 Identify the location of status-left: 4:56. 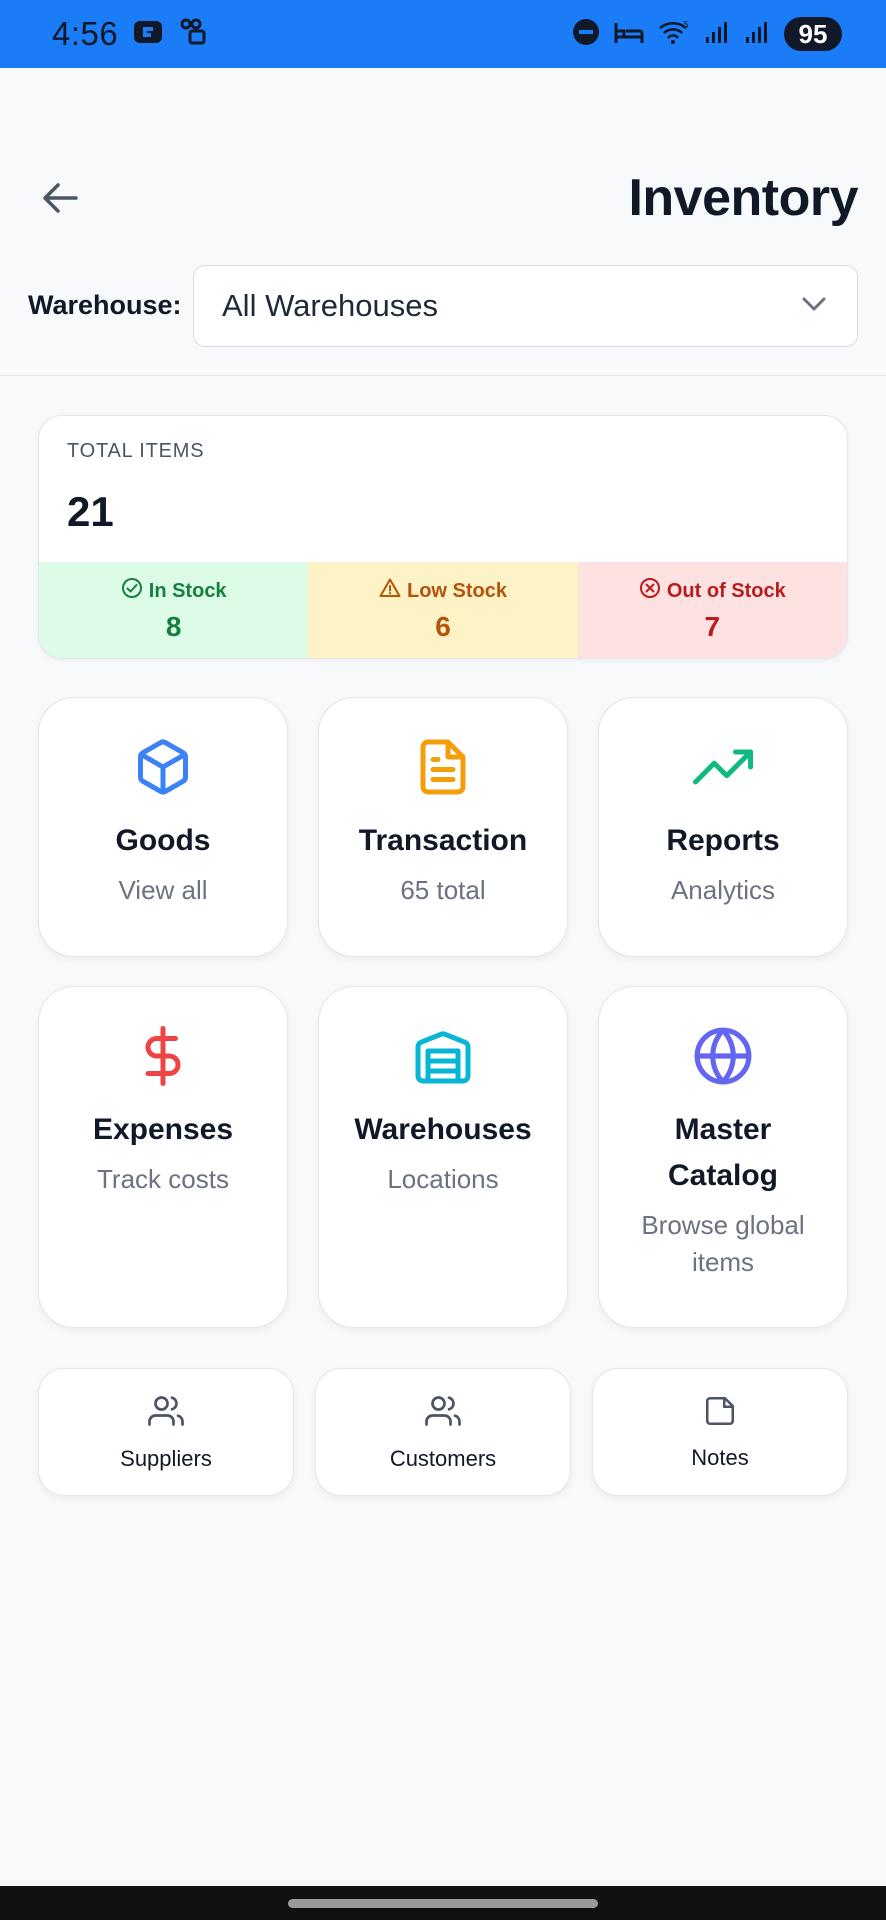
(130, 34).